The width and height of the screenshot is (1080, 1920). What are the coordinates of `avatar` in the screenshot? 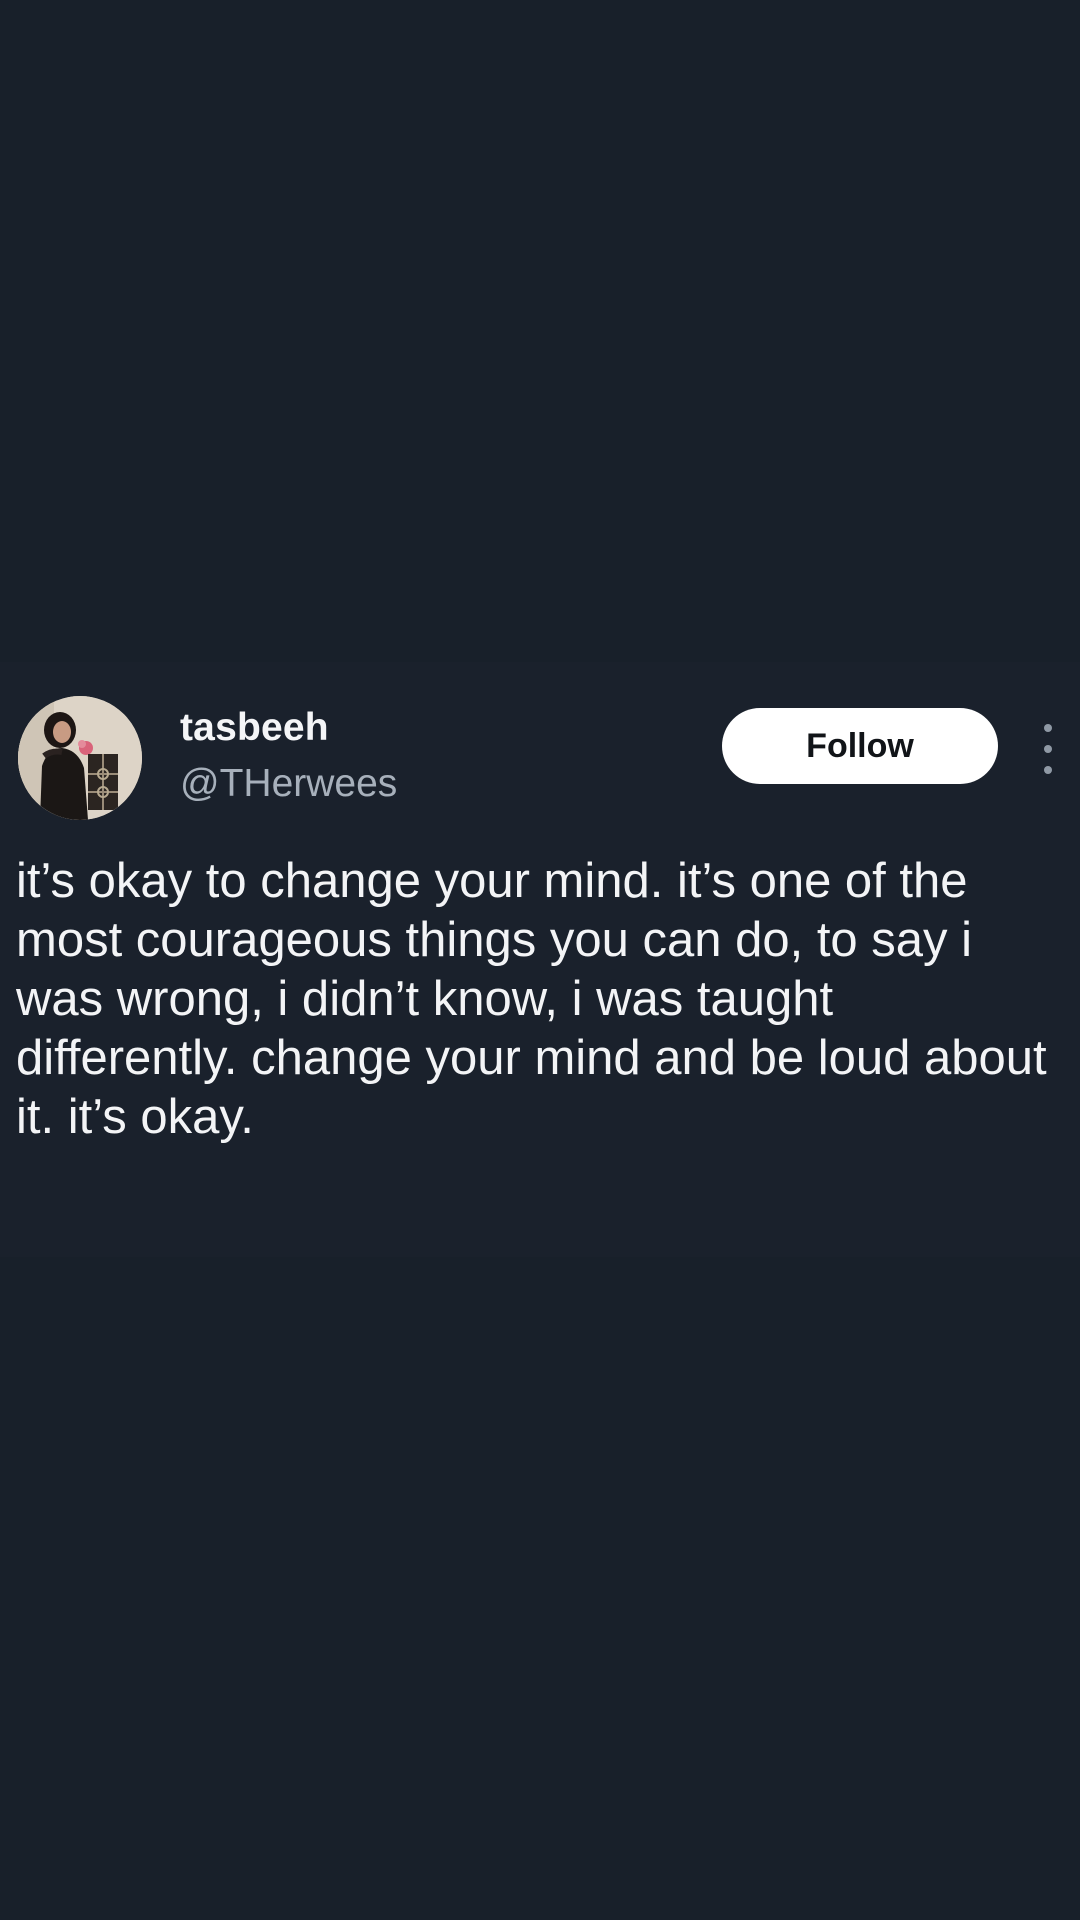 It's located at (80, 758).